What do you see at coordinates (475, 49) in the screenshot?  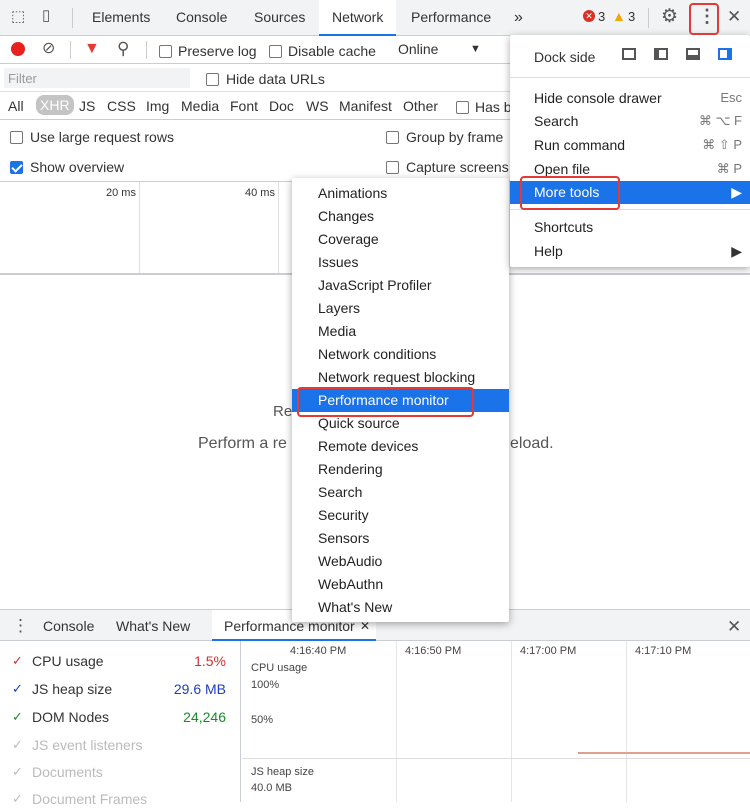 I see `throttle-chevron-icon: ▼` at bounding box center [475, 49].